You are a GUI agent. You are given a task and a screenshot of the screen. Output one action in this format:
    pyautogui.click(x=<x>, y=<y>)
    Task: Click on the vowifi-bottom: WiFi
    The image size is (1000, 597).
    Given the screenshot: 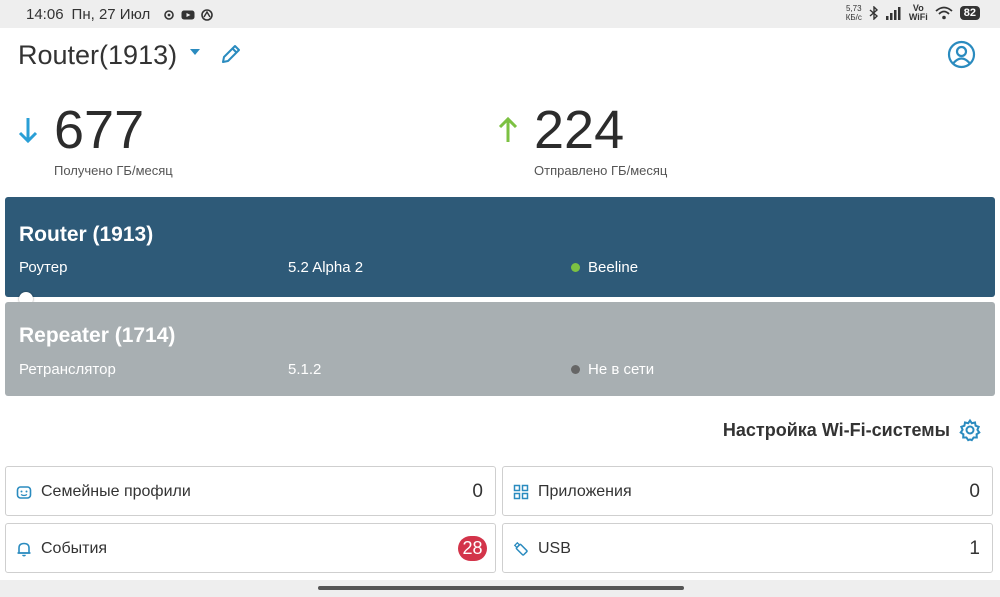 What is the action you would take?
    pyautogui.click(x=918, y=17)
    